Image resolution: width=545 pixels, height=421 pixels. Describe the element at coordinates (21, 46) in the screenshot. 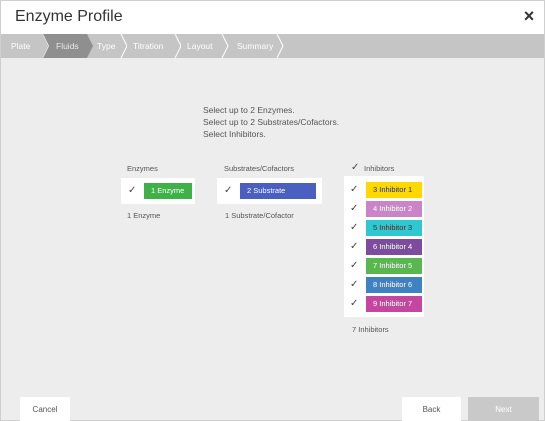

I see `breadcrumb-label-plate: Plate` at that location.